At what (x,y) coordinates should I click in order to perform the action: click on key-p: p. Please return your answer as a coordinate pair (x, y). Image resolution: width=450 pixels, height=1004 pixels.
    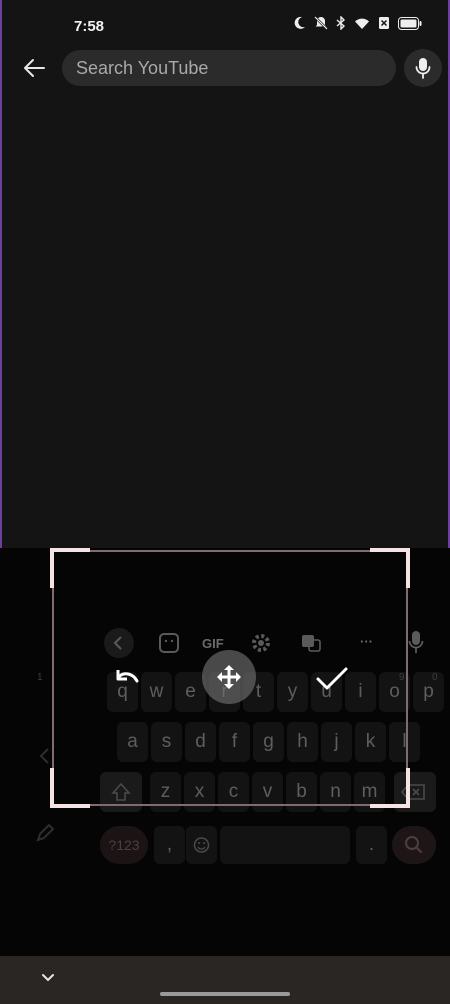
    Looking at the image, I should click on (428, 692).